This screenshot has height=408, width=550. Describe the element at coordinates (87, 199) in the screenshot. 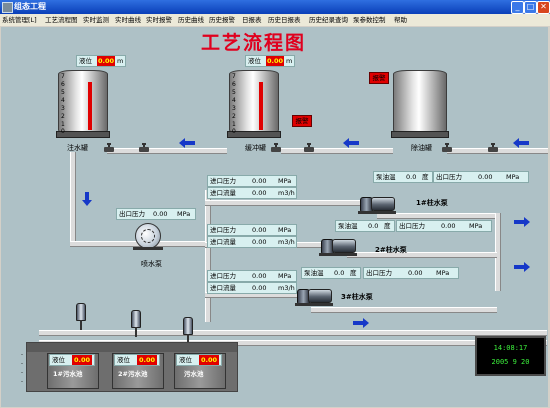

I see `flow-arrow-down` at that location.